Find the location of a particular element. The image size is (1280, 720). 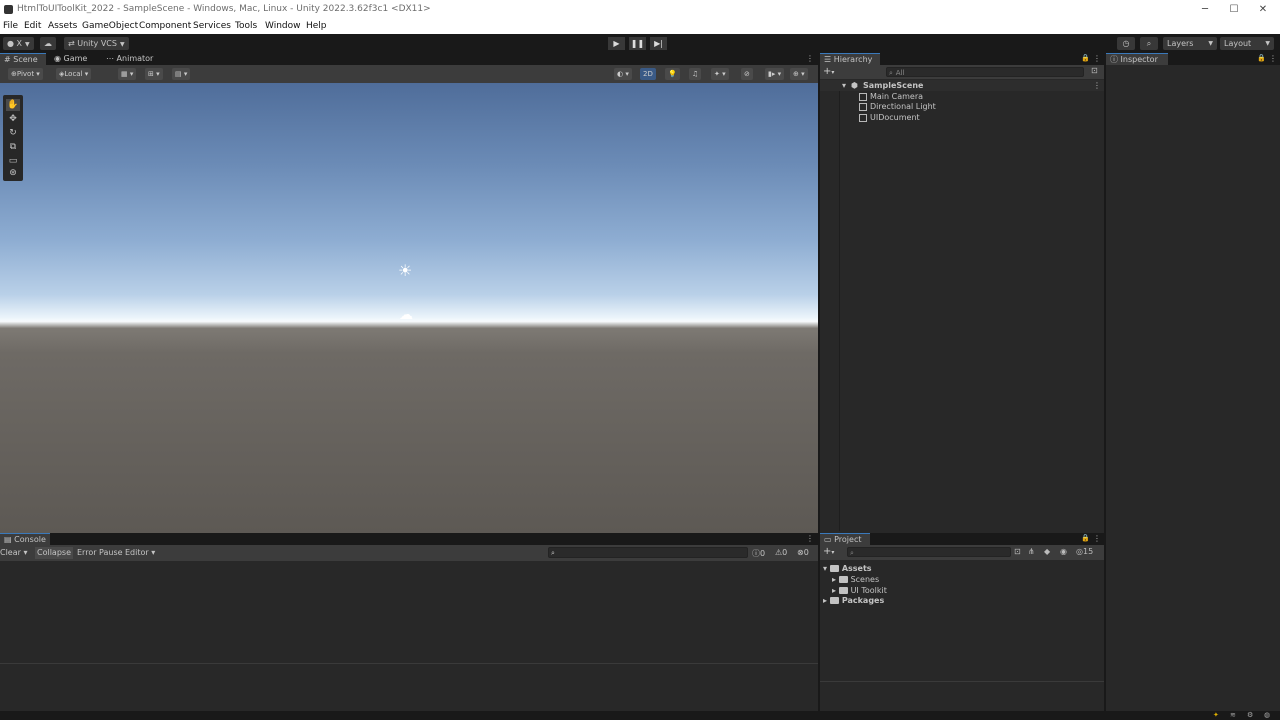

scene-visibility-toggle: ⊘ is located at coordinates (747, 74).